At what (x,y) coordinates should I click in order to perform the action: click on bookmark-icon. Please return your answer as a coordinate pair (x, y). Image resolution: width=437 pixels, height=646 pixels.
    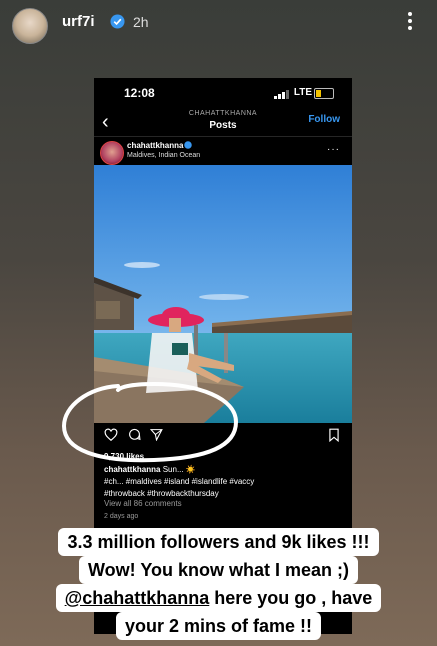
    Looking at the image, I should click on (334, 435).